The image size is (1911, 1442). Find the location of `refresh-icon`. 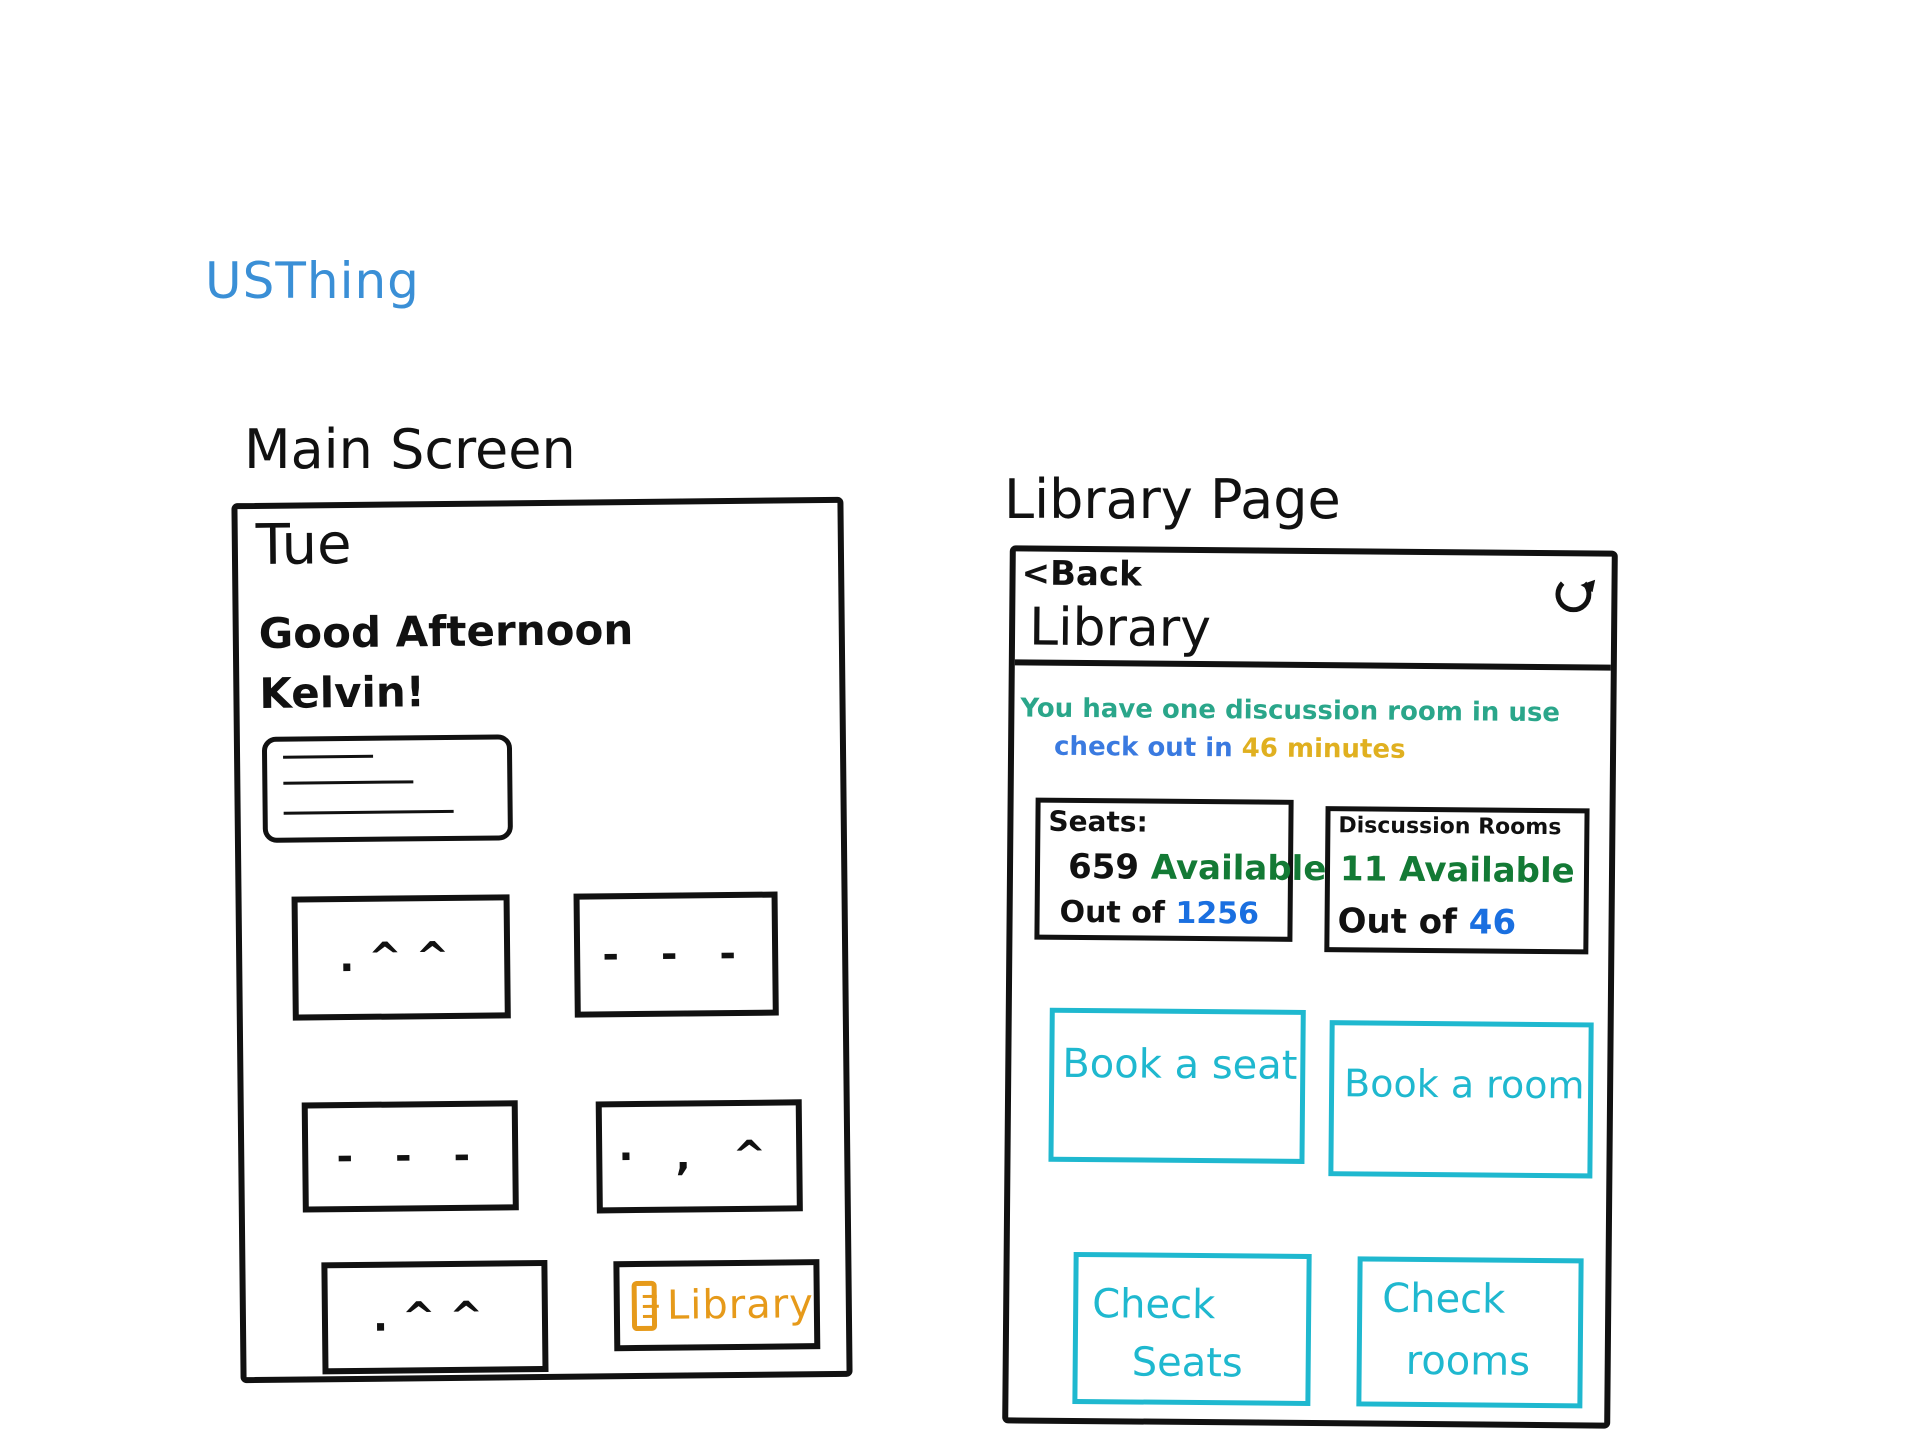

refresh-icon is located at coordinates (1573, 594).